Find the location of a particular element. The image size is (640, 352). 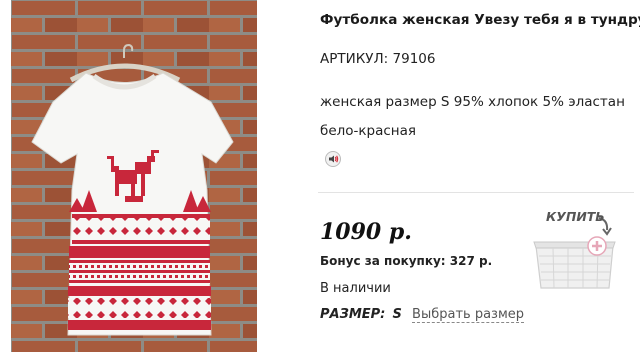

product-price: 1090 р. is located at coordinates (366, 232).